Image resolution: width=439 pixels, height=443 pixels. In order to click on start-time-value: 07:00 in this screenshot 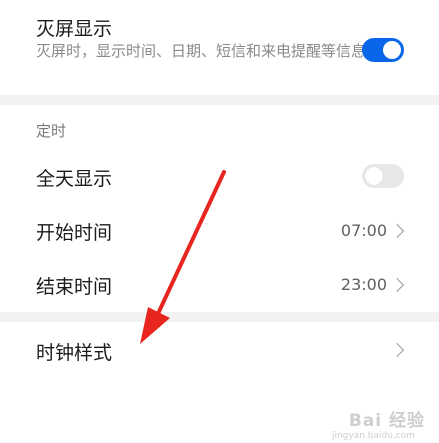, I will do `click(363, 230)`.